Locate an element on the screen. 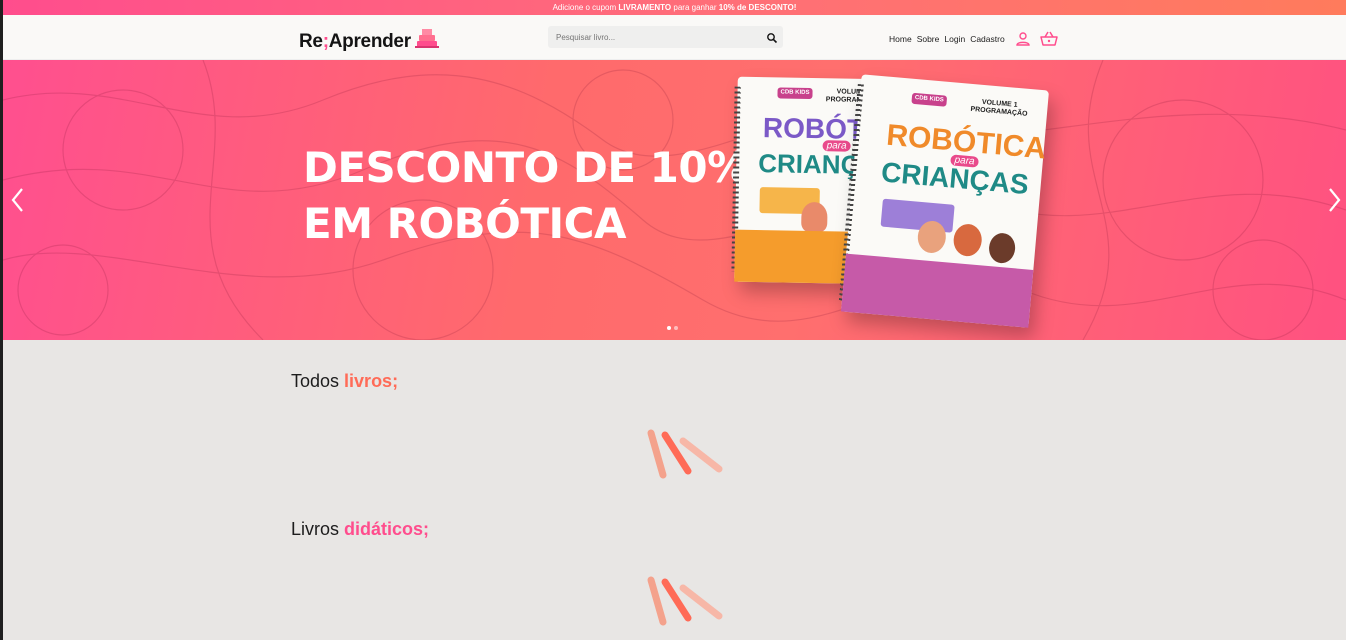 Image resolution: width=1346 pixels, height=640 pixels. nav-home: Home is located at coordinates (900, 39).